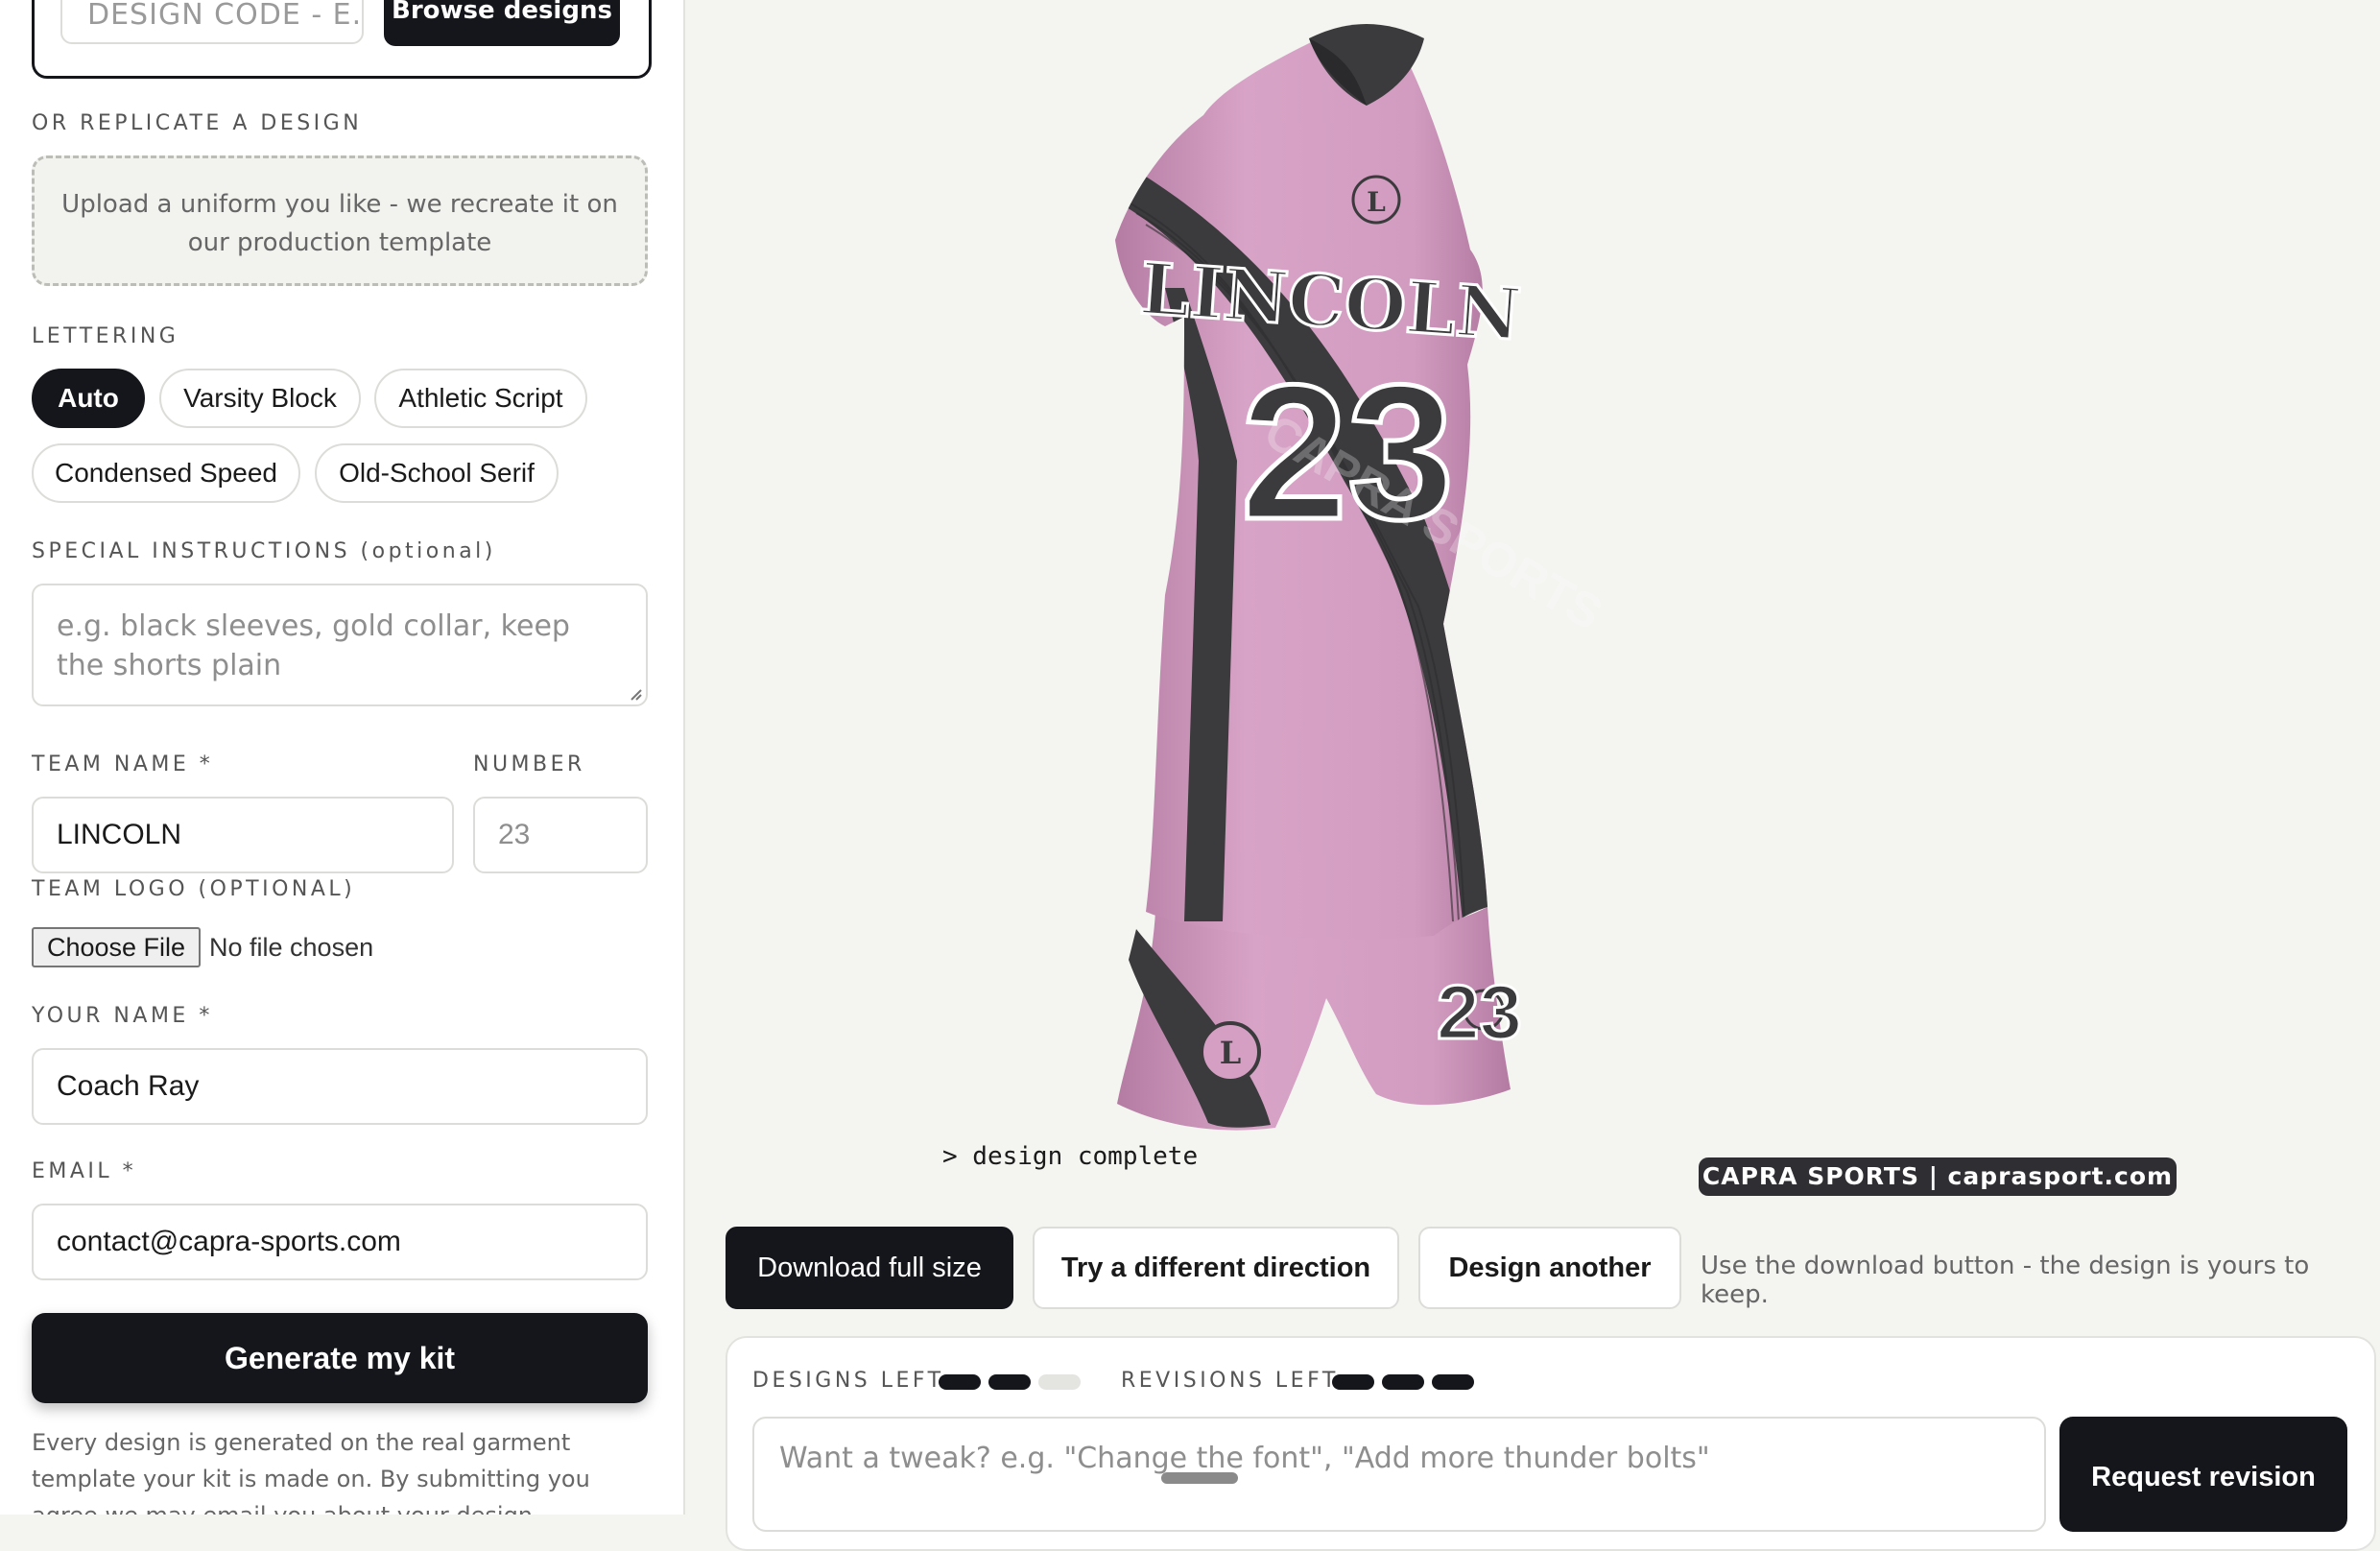 The height and width of the screenshot is (1551, 2380). I want to click on jersey-crest-letter: L, so click(1377, 202).